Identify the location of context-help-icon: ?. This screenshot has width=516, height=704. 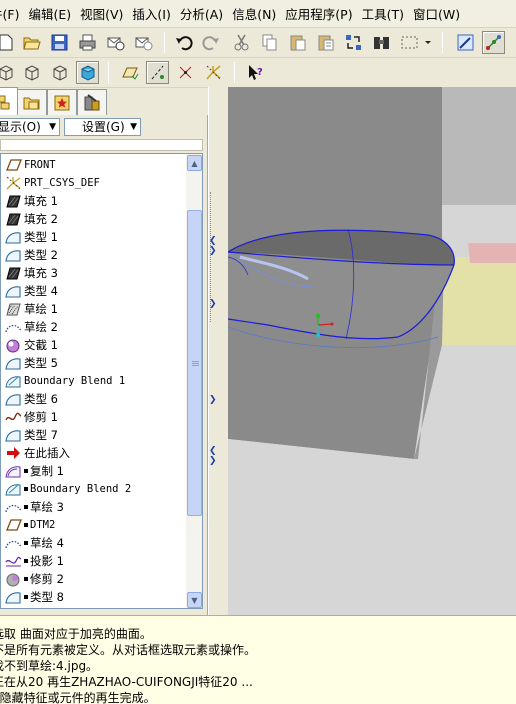
(255, 72).